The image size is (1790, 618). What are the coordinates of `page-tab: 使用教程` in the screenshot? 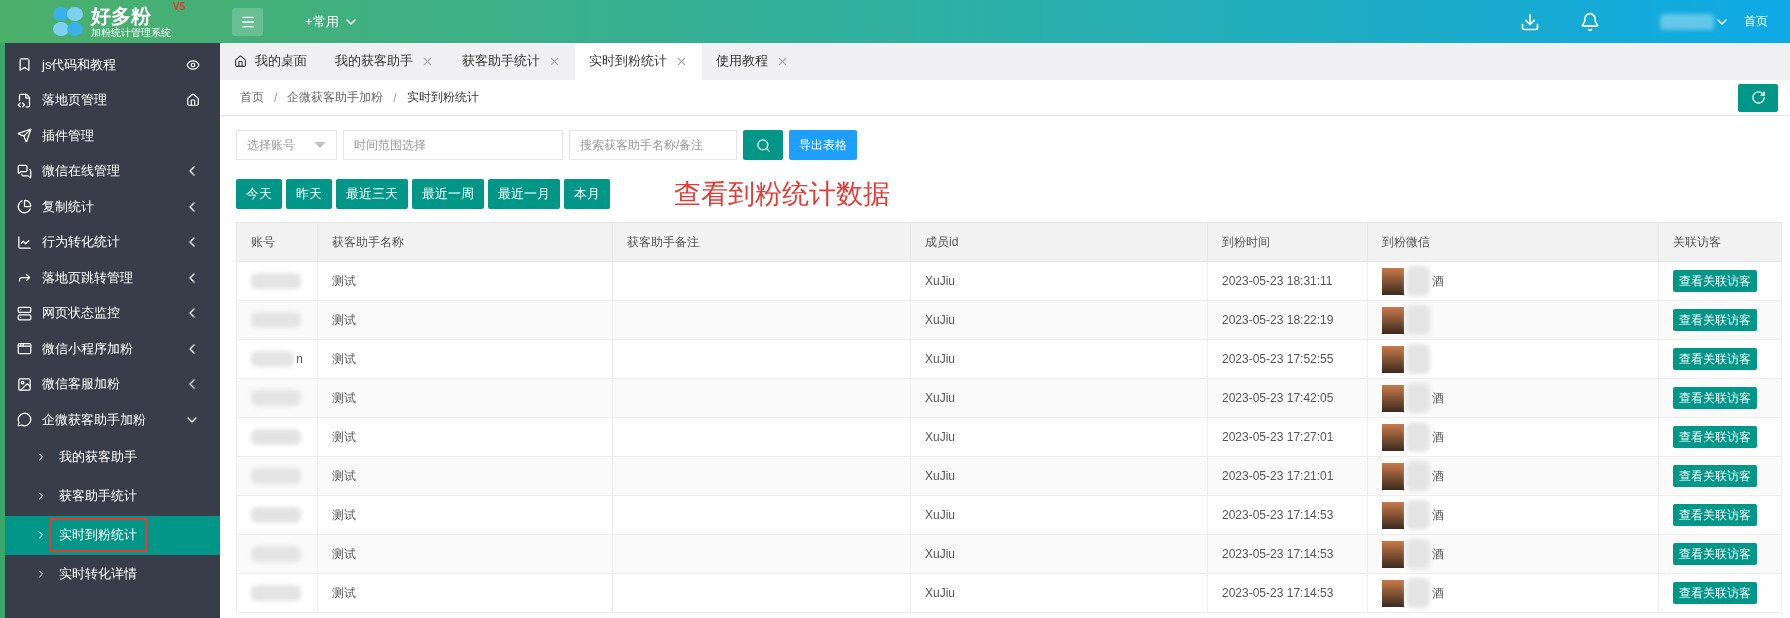 It's located at (752, 61).